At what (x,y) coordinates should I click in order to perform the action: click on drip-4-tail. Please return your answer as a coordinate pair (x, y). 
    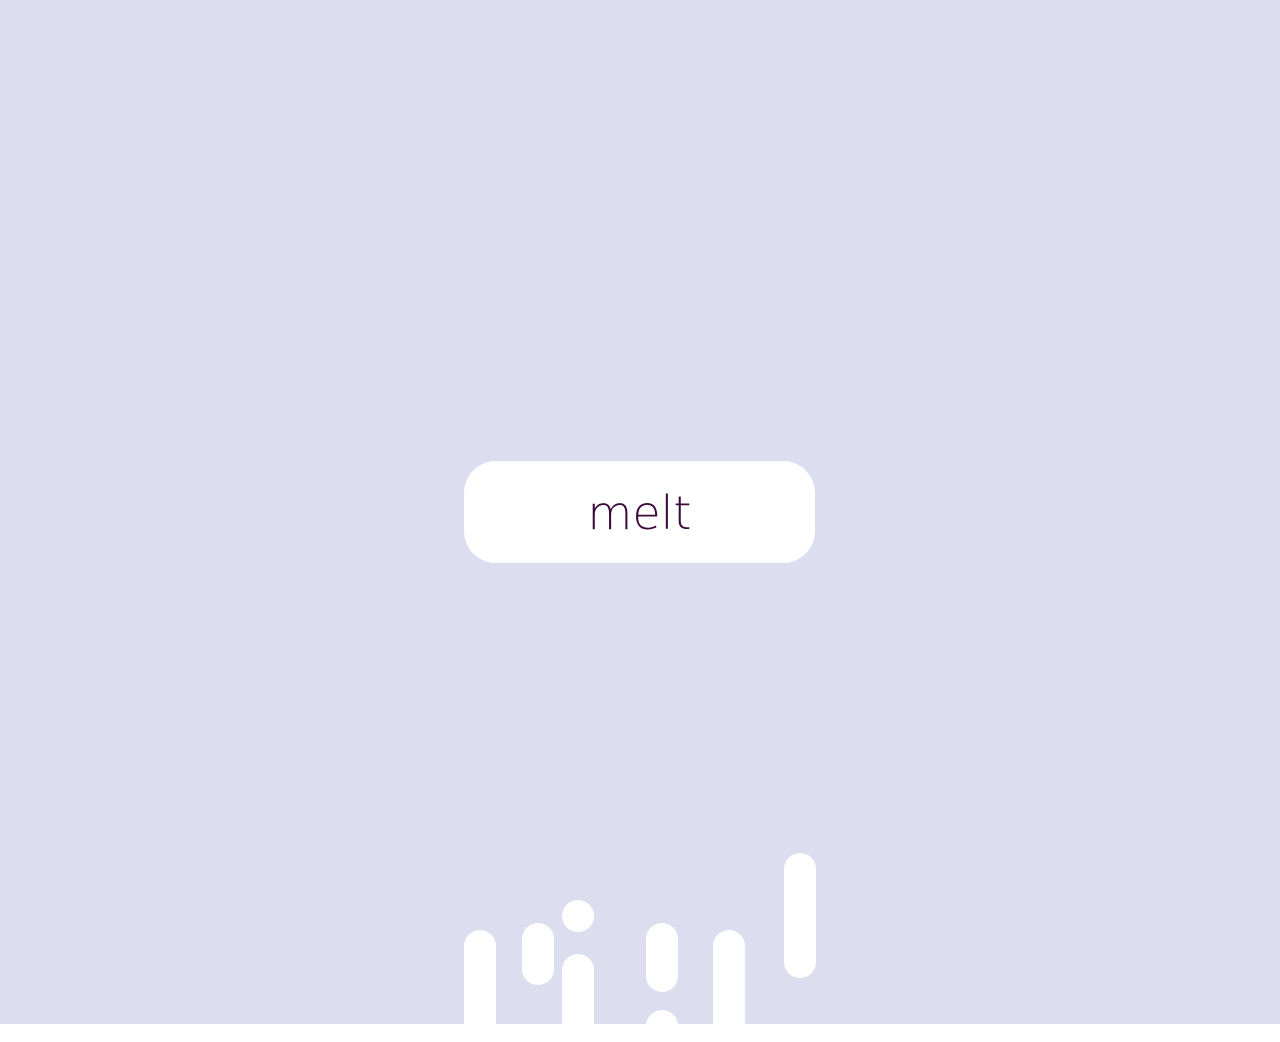
    Looking at the image, I should click on (662, 1017).